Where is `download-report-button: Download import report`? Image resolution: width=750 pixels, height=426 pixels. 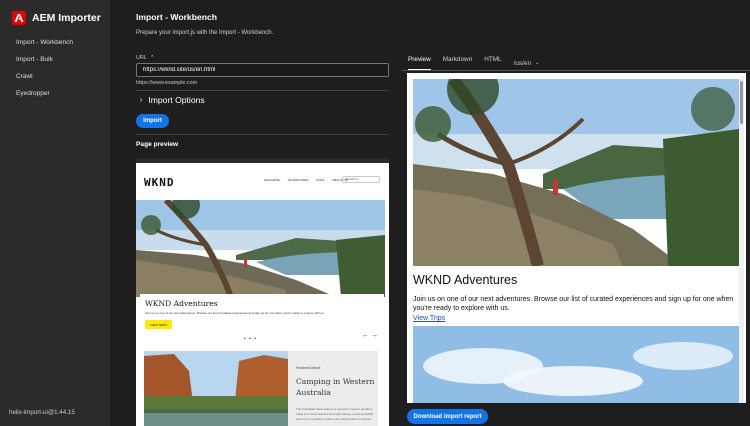
download-report-button: Download import report is located at coordinates (447, 416).